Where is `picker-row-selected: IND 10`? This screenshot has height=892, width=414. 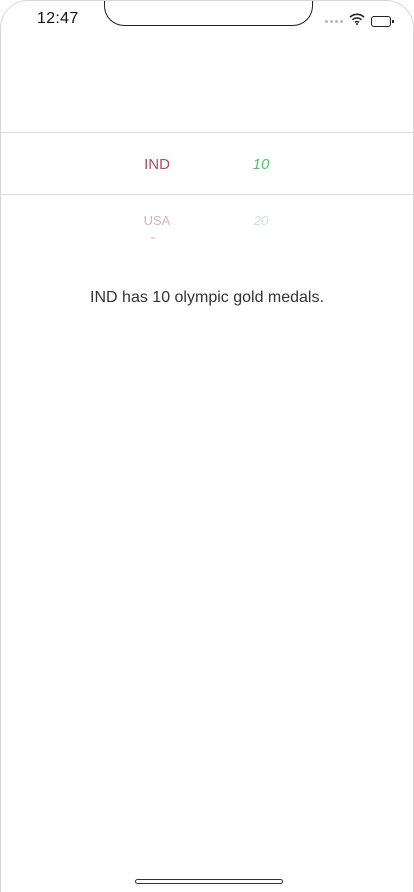
picker-row-selected: IND 10 is located at coordinates (207, 165).